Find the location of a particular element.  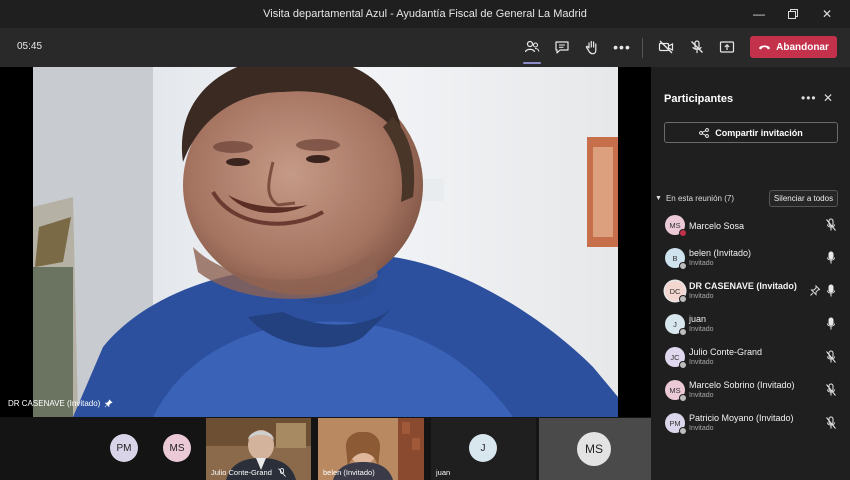

section-label: En esta reunión (7) is located at coordinates (699, 198).